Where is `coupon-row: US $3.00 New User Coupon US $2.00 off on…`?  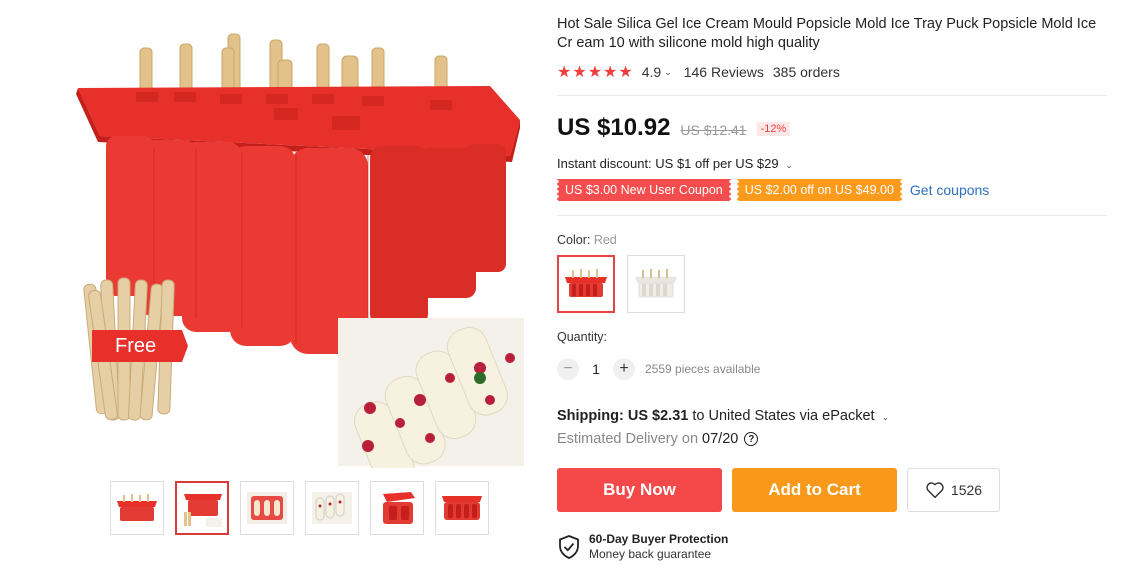
coupon-row: US $3.00 New User Coupon US $2.00 off on… is located at coordinates (833, 190).